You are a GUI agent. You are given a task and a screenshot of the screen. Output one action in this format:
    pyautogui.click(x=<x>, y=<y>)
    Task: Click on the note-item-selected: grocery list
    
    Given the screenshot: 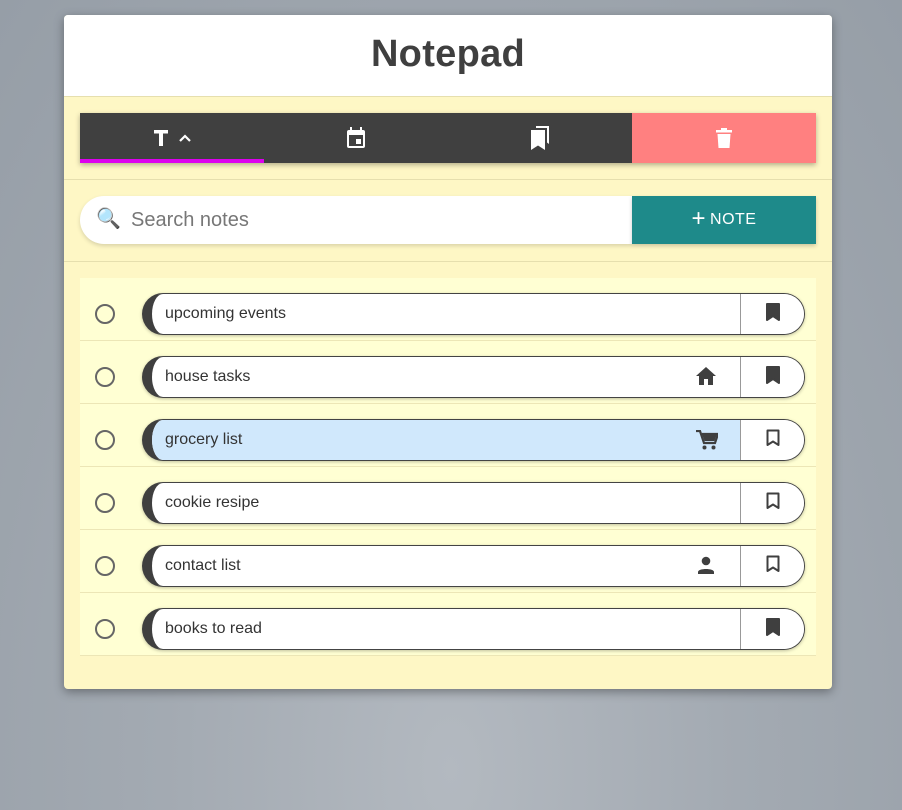 What is the action you would take?
    pyautogui.click(x=473, y=440)
    